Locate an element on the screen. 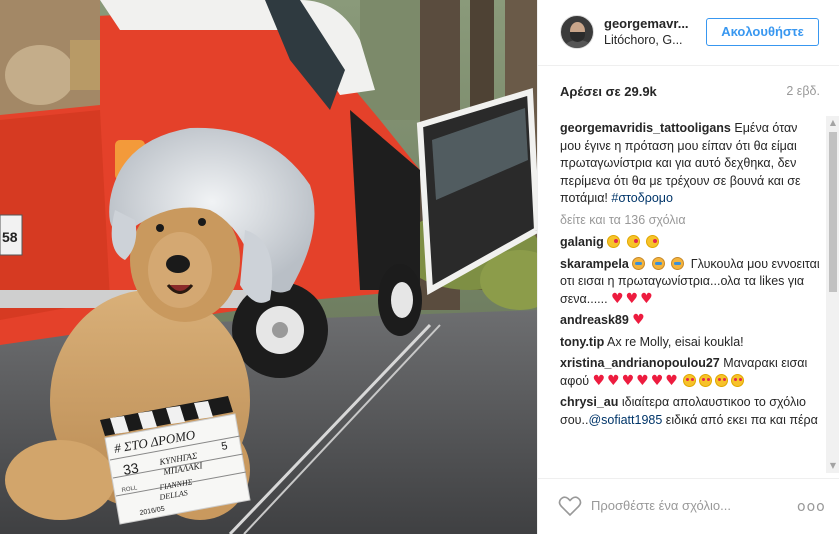 The width and height of the screenshot is (839, 534). comment-text: Ax re Molly, eisai koukla! is located at coordinates (675, 341).